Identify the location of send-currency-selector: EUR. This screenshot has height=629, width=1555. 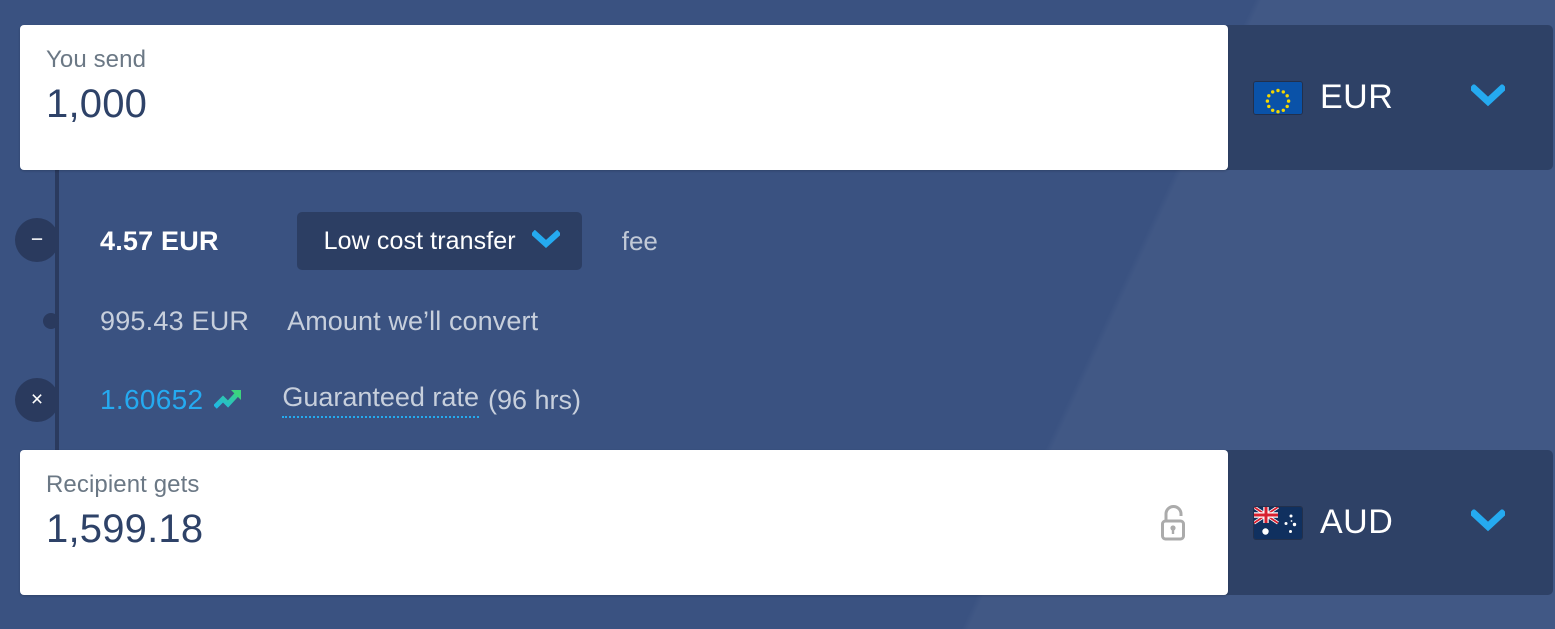
(1389, 97).